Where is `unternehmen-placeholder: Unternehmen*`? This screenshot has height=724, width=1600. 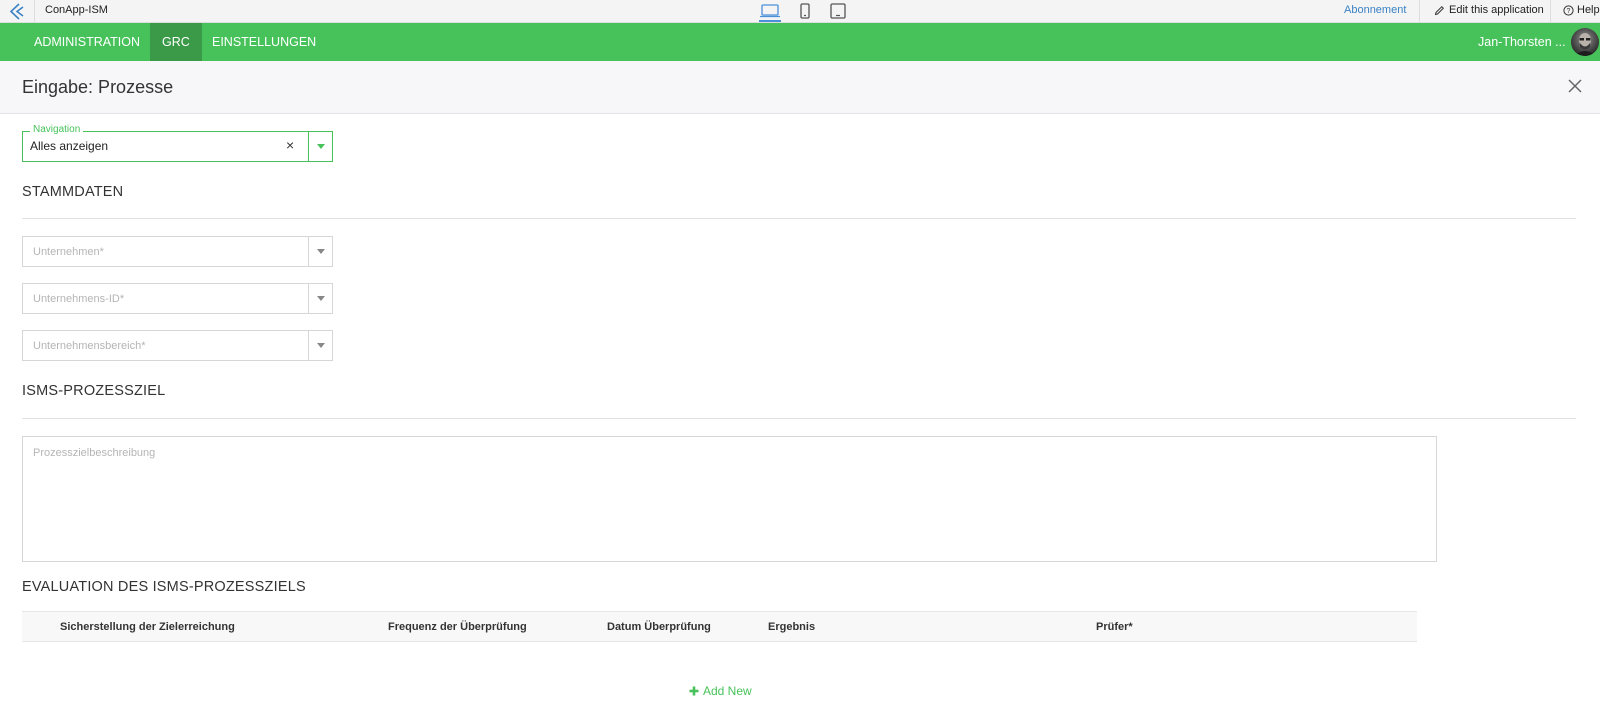
unternehmen-placeholder: Unternehmen* is located at coordinates (68, 252).